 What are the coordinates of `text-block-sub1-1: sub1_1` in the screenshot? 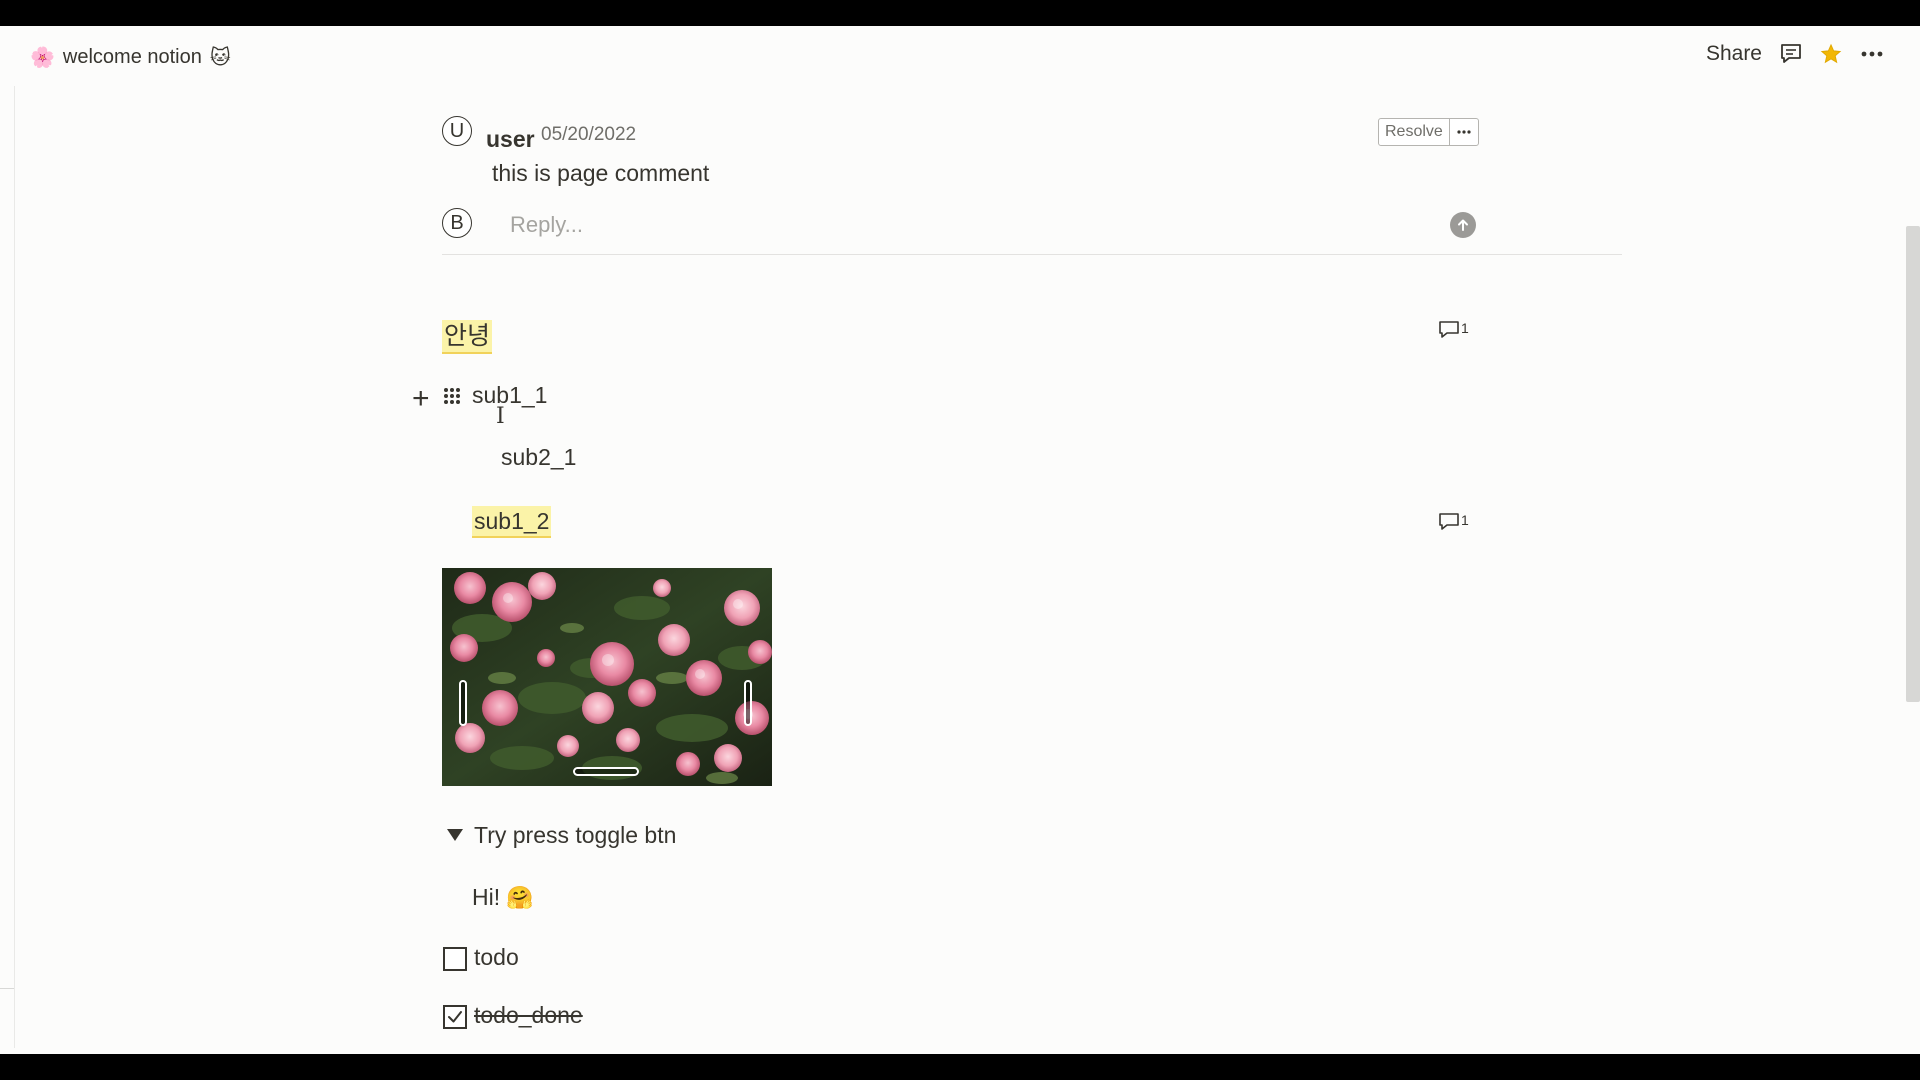 It's located at (509, 395).